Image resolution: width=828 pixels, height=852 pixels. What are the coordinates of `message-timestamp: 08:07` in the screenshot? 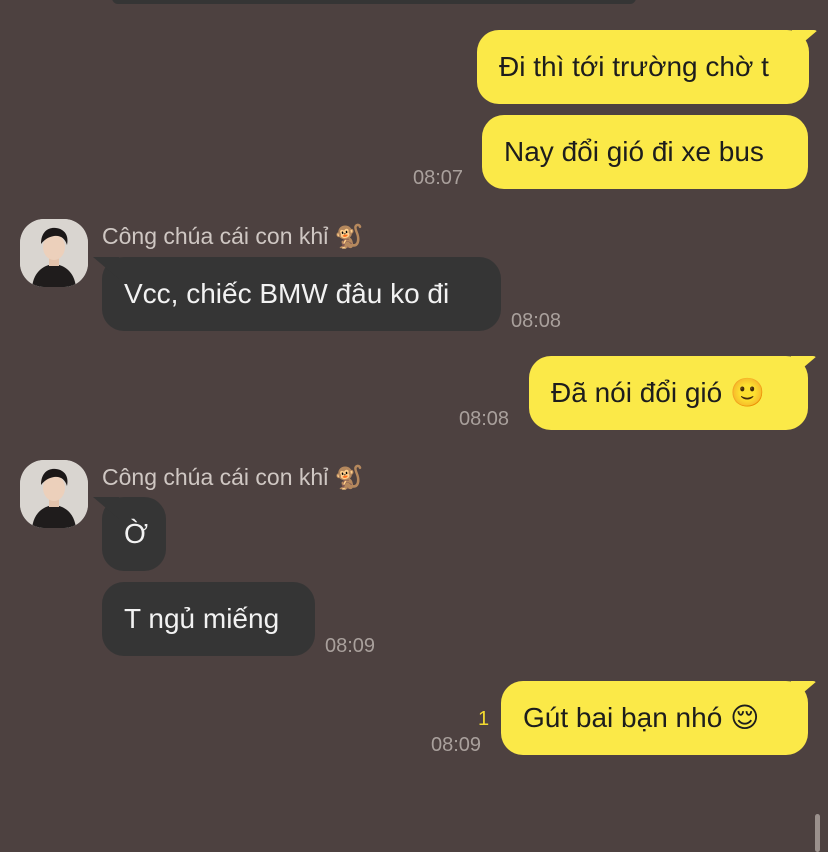 It's located at (438, 178).